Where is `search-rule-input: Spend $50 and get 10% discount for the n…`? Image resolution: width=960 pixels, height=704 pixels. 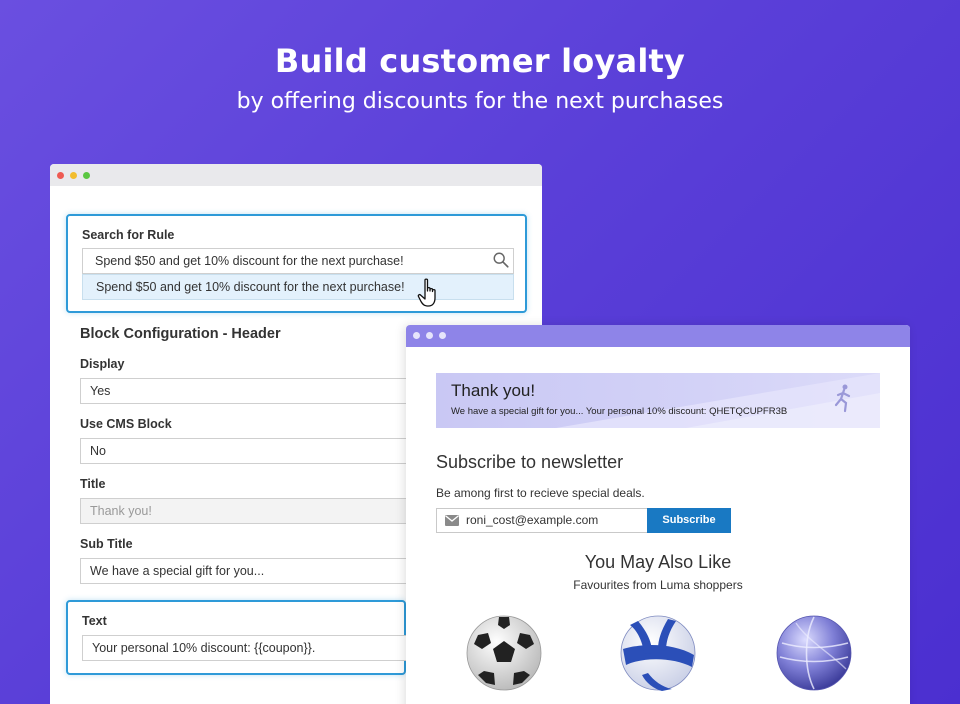 search-rule-input: Spend $50 and get 10% discount for the n… is located at coordinates (298, 261).